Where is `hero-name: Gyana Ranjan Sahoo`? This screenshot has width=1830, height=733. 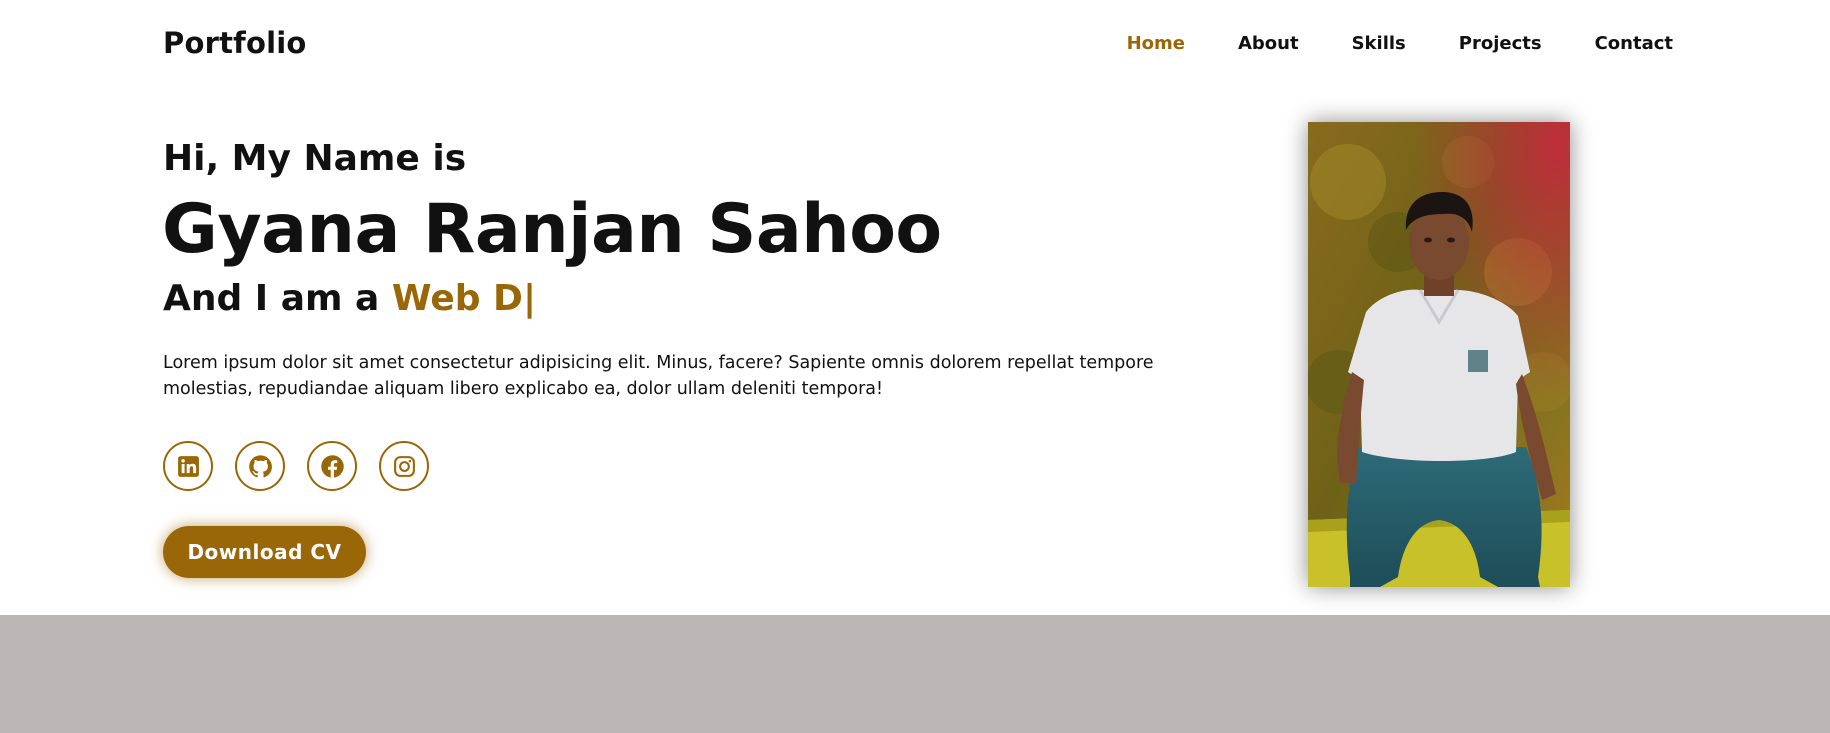 hero-name: Gyana Ranjan Sahoo is located at coordinates (552, 229).